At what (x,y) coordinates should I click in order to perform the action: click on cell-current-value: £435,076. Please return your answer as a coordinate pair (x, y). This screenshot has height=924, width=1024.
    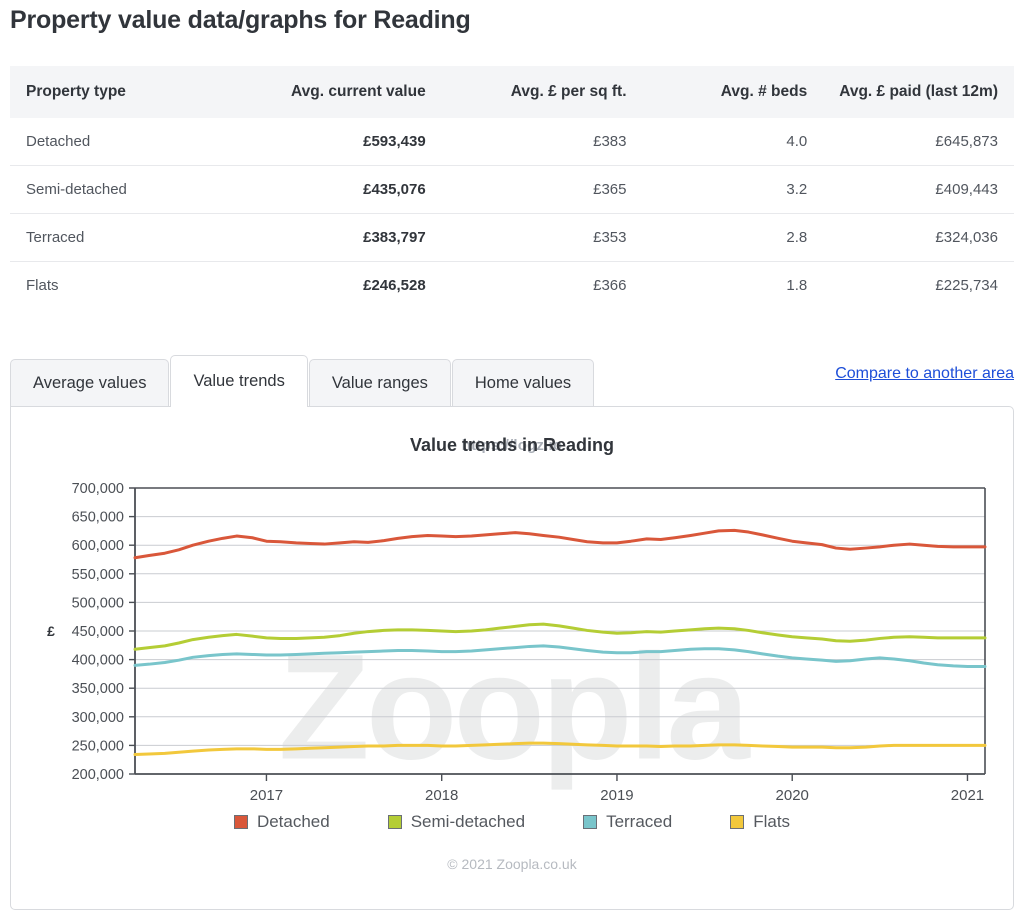
    Looking at the image, I should click on (341, 189).